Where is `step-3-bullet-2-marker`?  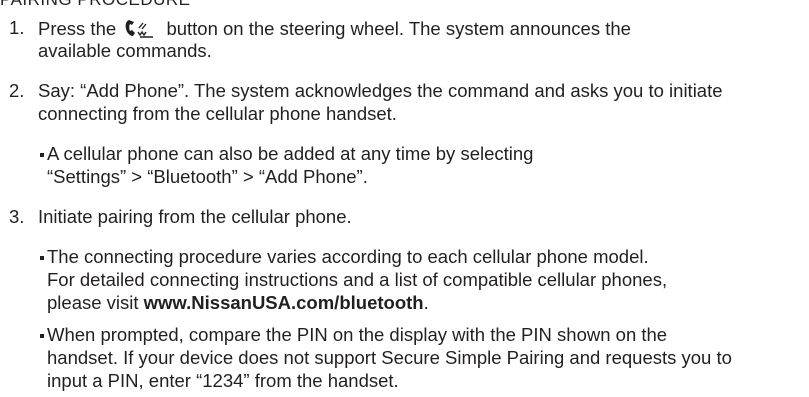 step-3-bullet-2-marker is located at coordinates (42, 336).